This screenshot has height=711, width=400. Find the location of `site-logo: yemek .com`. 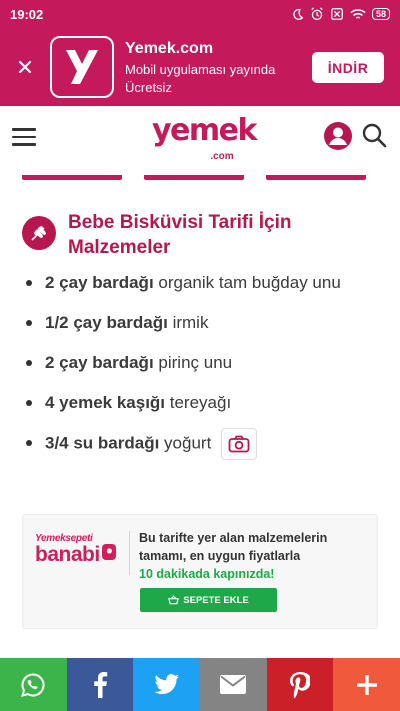

site-logo: yemek .com is located at coordinates (204, 137).